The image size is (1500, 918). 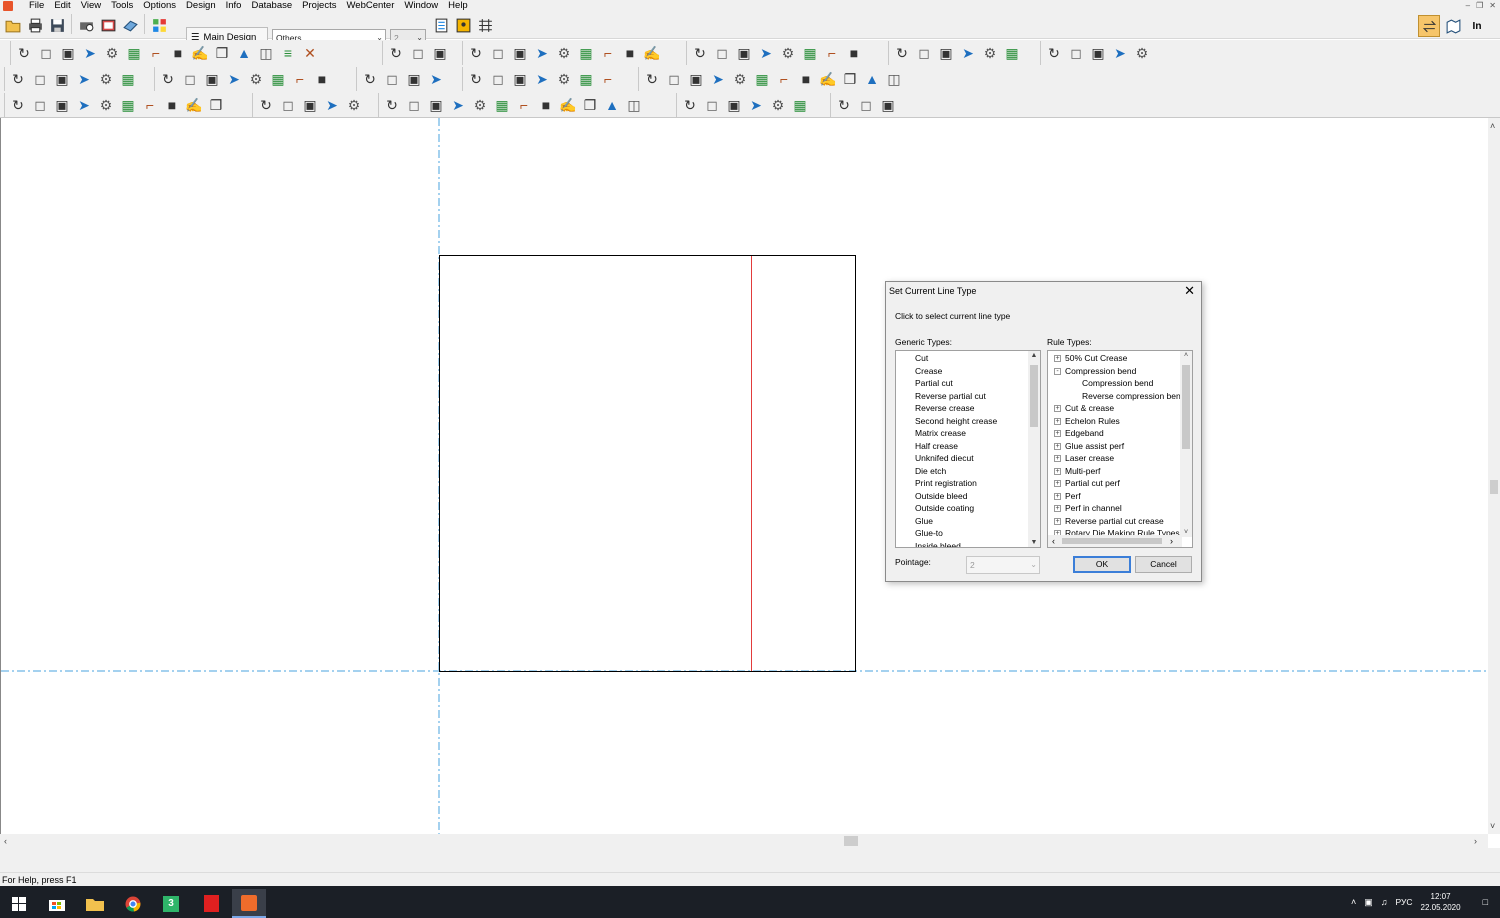 I want to click on chamfer-icon: ⌐, so click(x=608, y=53).